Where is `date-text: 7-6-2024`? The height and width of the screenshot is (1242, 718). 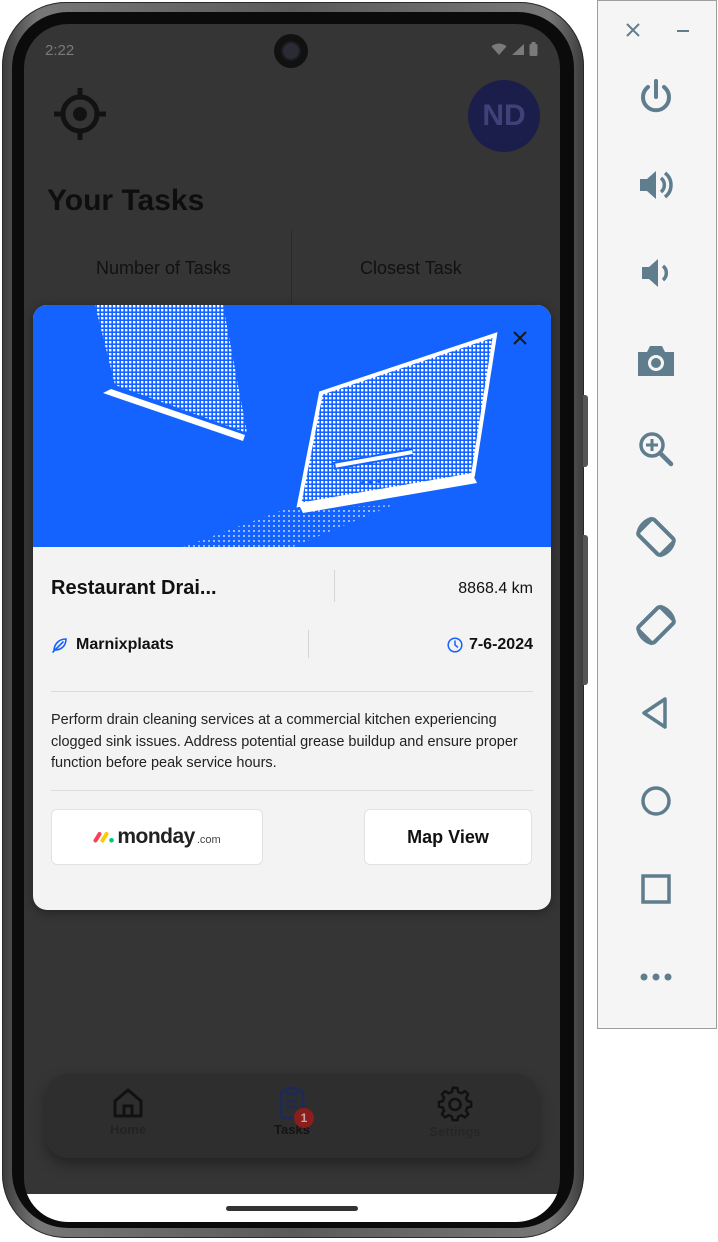 date-text: 7-6-2024 is located at coordinates (500, 644).